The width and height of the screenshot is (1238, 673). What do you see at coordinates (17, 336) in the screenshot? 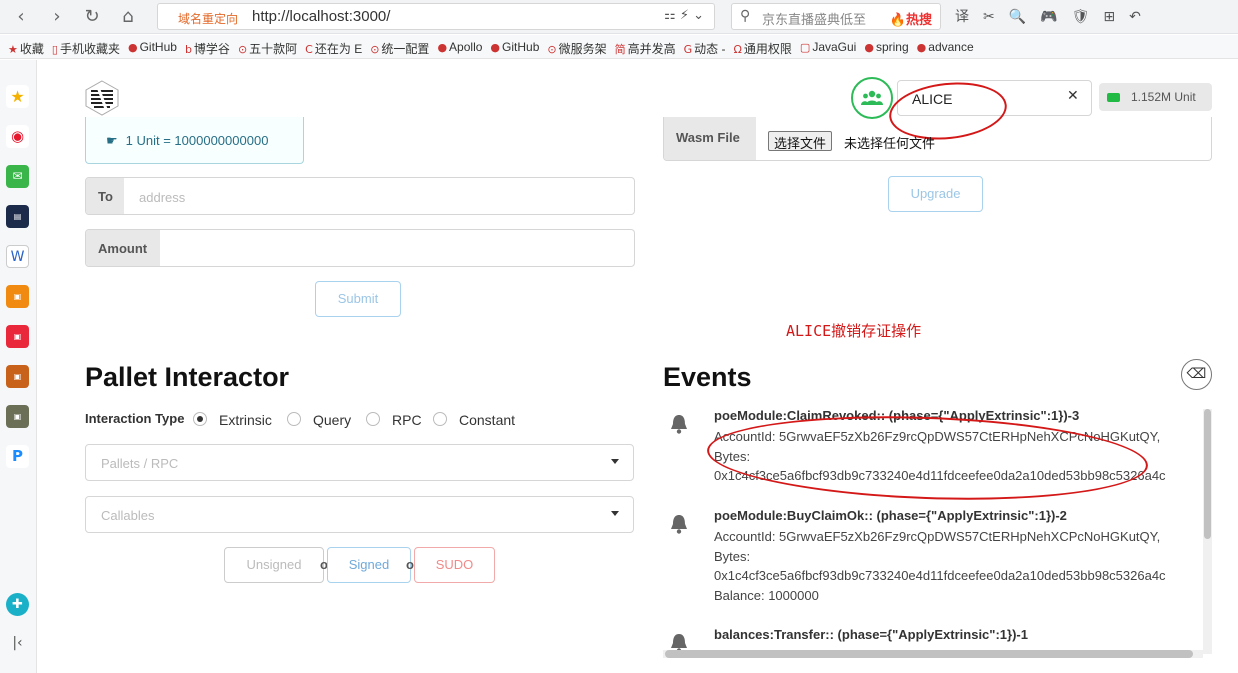
I see `redbook-icon: ▣` at bounding box center [17, 336].